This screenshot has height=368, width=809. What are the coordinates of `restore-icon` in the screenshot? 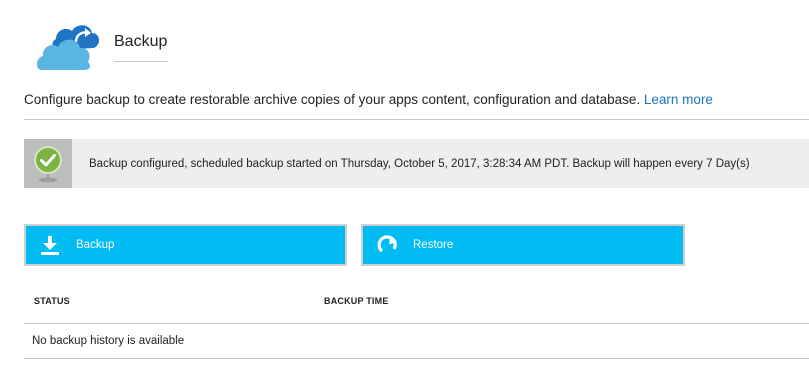 It's located at (387, 245).